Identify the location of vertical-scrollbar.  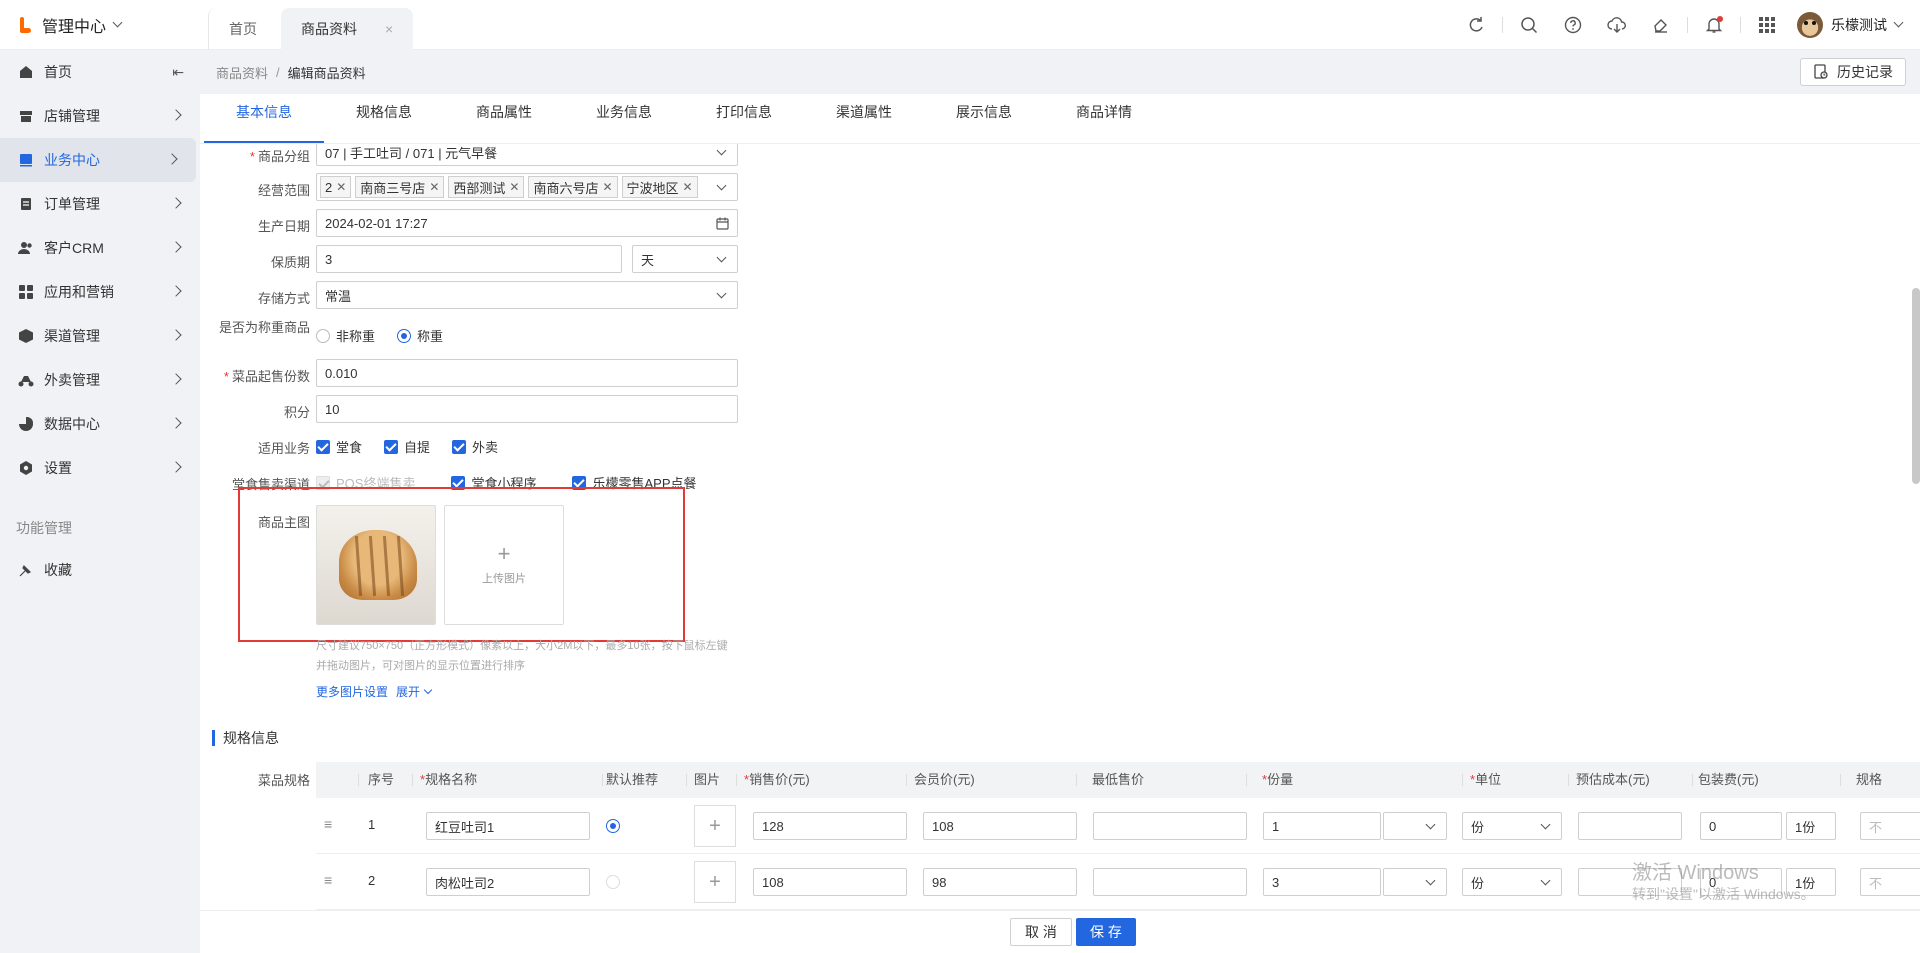
(1916, 386).